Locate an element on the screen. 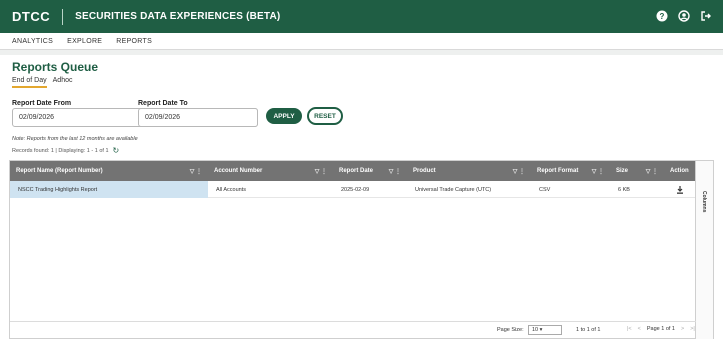  column-label: Action is located at coordinates (679, 171).